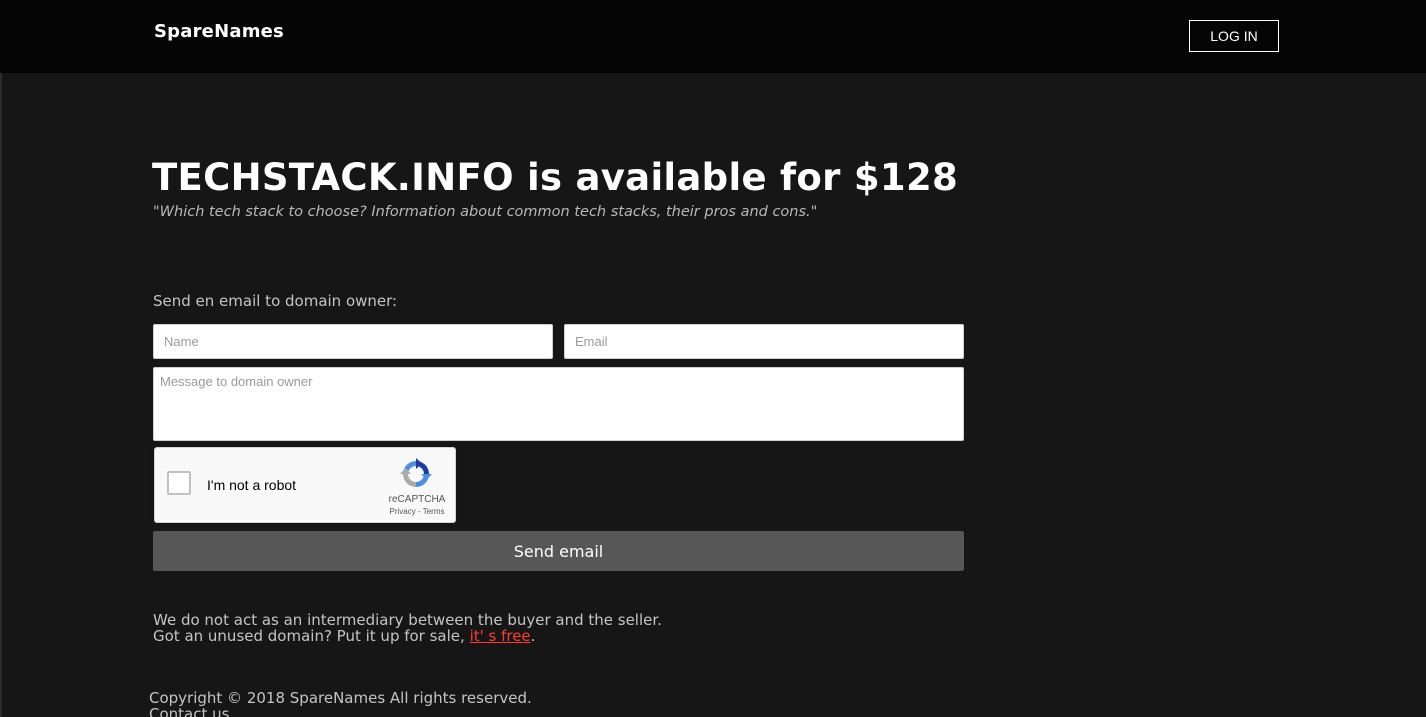  What do you see at coordinates (1, 358) in the screenshot?
I see `left-edge-divider` at bounding box center [1, 358].